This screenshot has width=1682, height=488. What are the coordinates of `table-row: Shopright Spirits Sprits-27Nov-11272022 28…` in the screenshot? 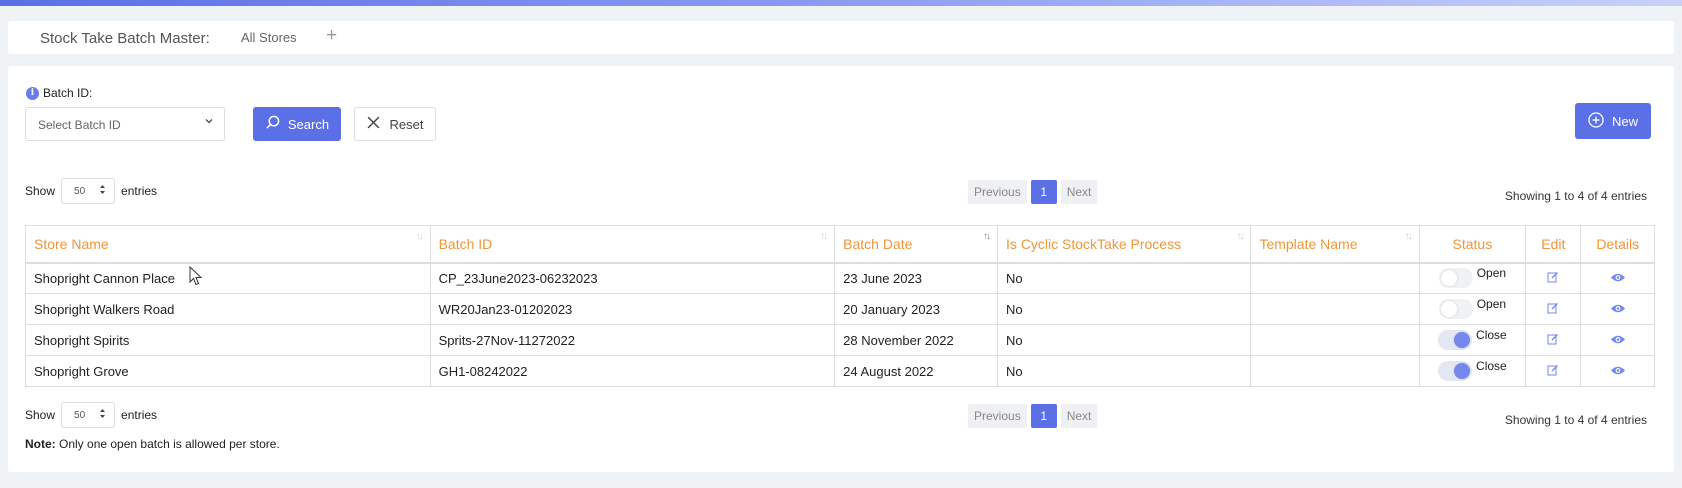 It's located at (840, 340).